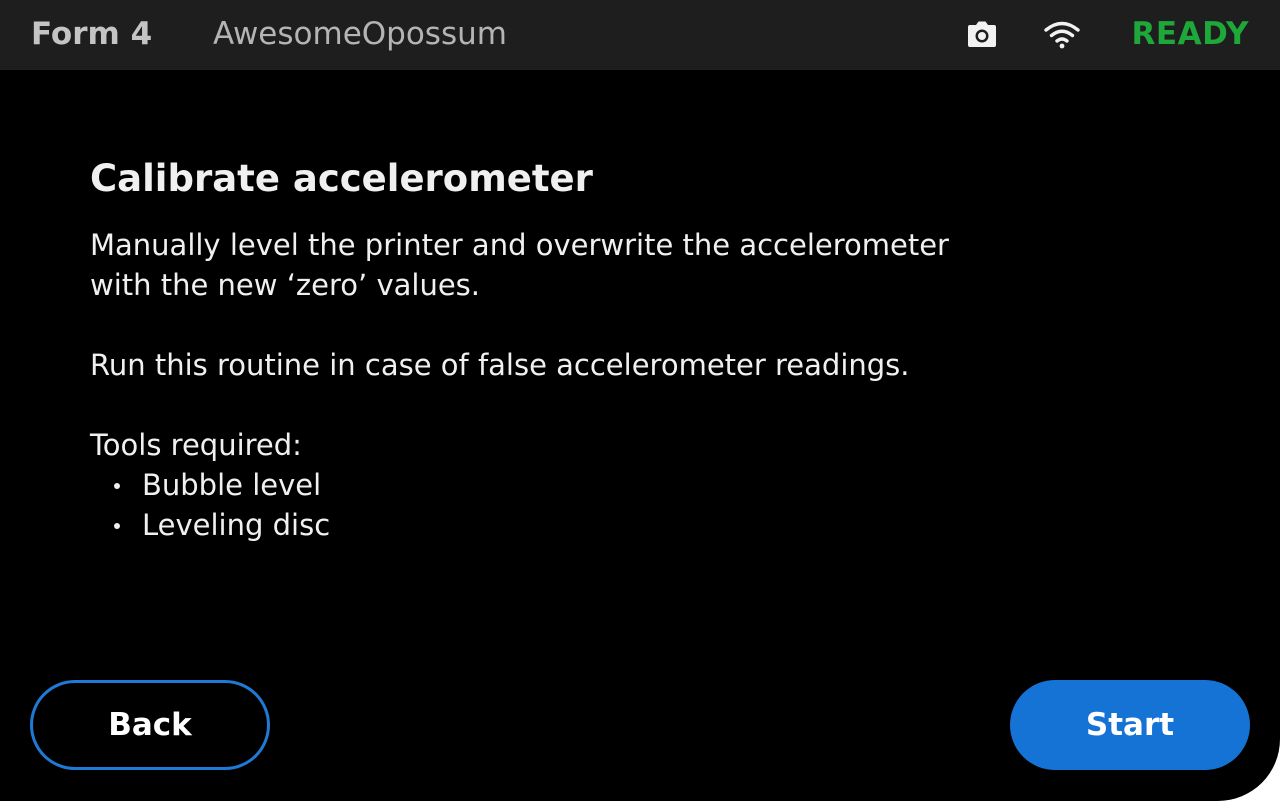  Describe the element at coordinates (285, 285) in the screenshot. I see `description-line-2: with the new ‘zero’ values.` at that location.